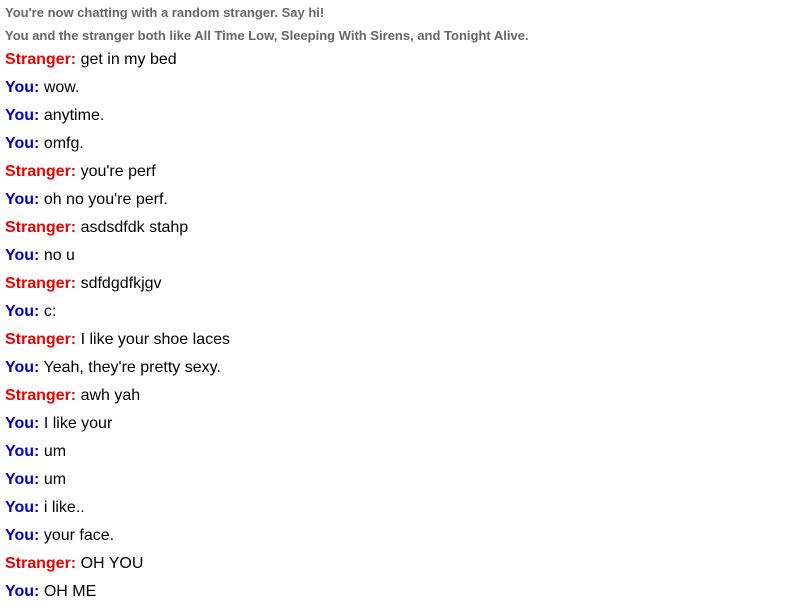 This screenshot has height=606, width=804. I want to click on message-row: You: omfg., so click(402, 144).